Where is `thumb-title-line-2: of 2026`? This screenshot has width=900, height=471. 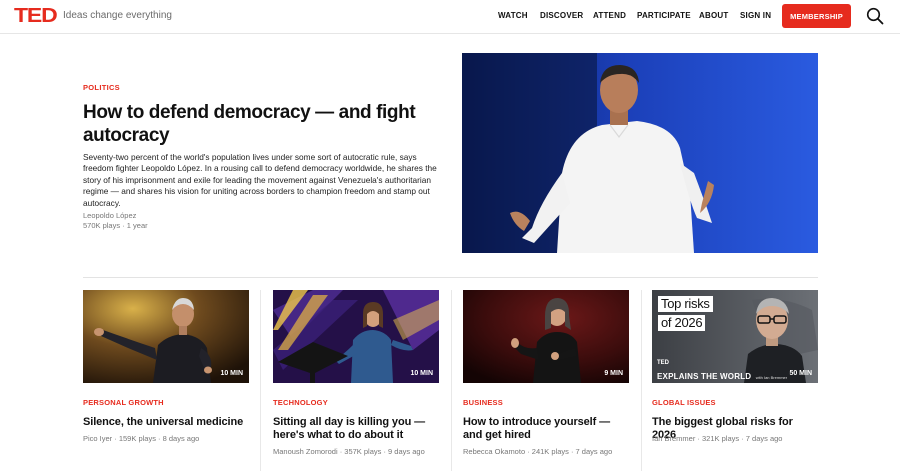 thumb-title-line-2: of 2026 is located at coordinates (682, 323).